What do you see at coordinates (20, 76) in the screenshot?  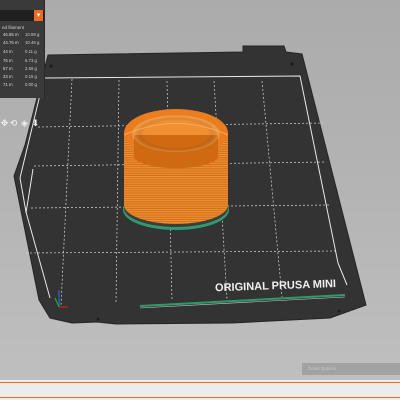 I see `legend-row: 33 m 0.15 g` at bounding box center [20, 76].